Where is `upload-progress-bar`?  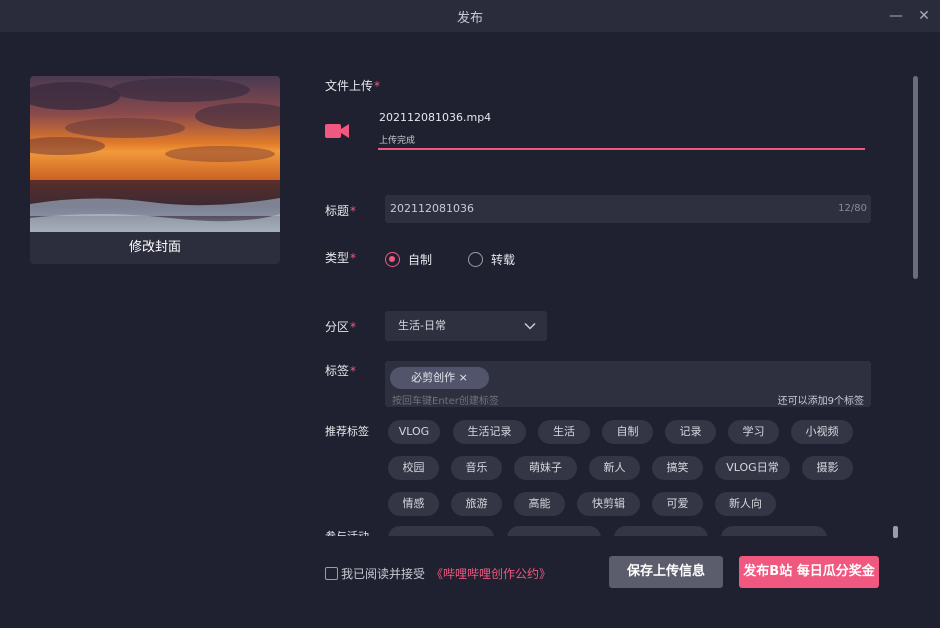 upload-progress-bar is located at coordinates (621, 149).